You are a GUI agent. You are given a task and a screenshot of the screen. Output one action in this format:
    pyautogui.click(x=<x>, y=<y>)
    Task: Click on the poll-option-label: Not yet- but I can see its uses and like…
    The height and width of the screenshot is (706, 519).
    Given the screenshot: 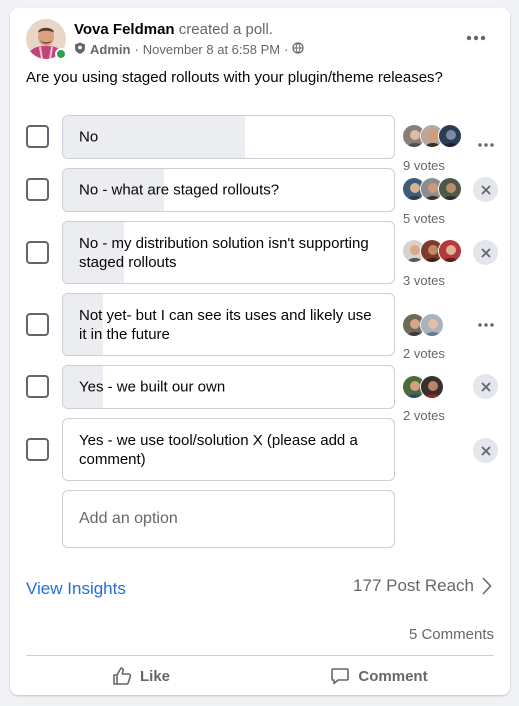 What is the action you would take?
    pyautogui.click(x=225, y=324)
    